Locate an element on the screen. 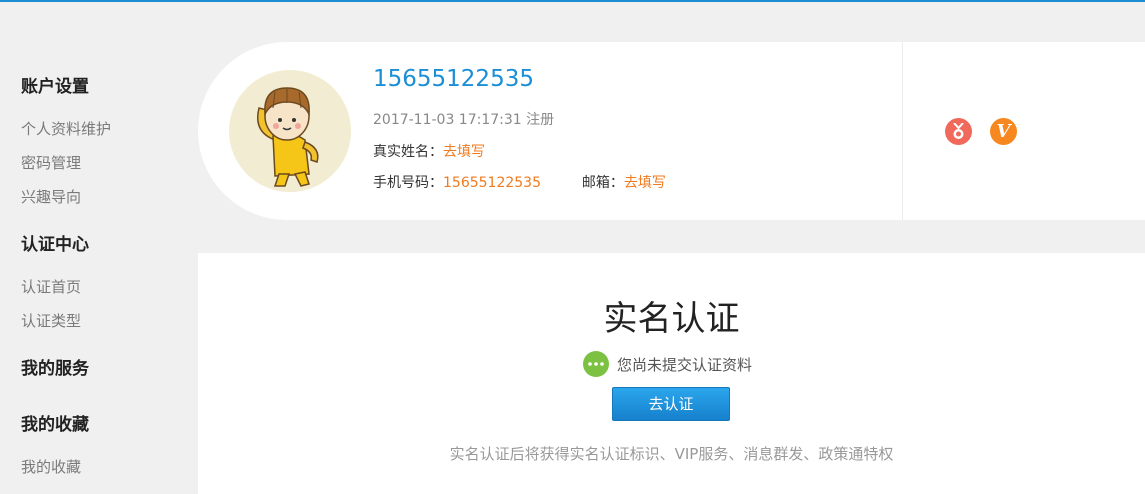 This screenshot has height=494, width=1145. go-verify-button: 去认证 is located at coordinates (671, 404).